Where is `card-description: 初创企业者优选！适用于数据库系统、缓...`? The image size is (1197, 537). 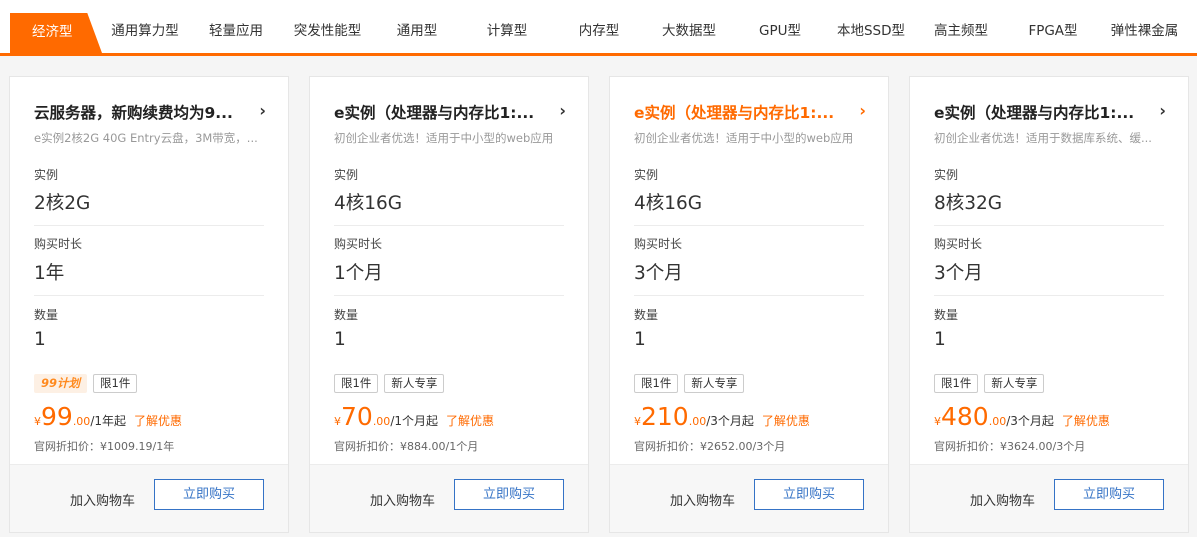
card-description: 初创企业者优选！适用于数据库系统、缓... is located at coordinates (1043, 138).